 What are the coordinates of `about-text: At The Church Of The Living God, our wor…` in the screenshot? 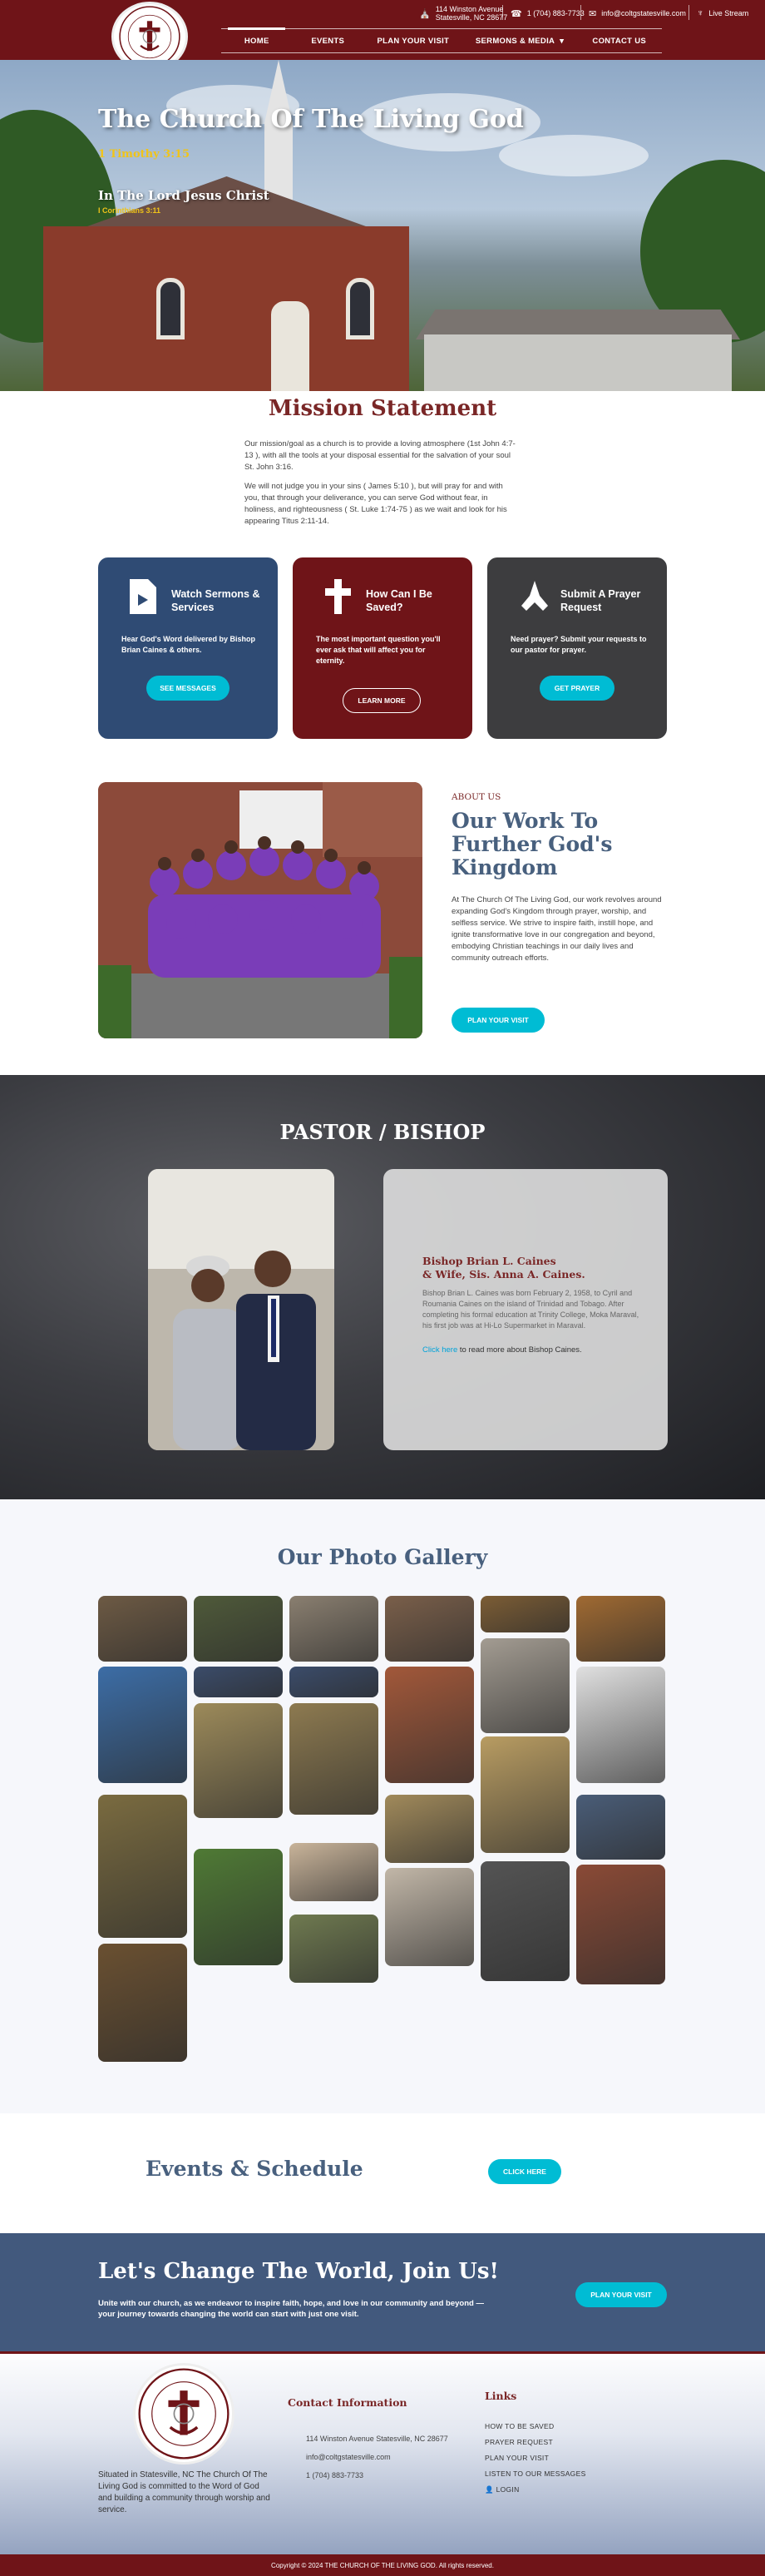 It's located at (557, 929).